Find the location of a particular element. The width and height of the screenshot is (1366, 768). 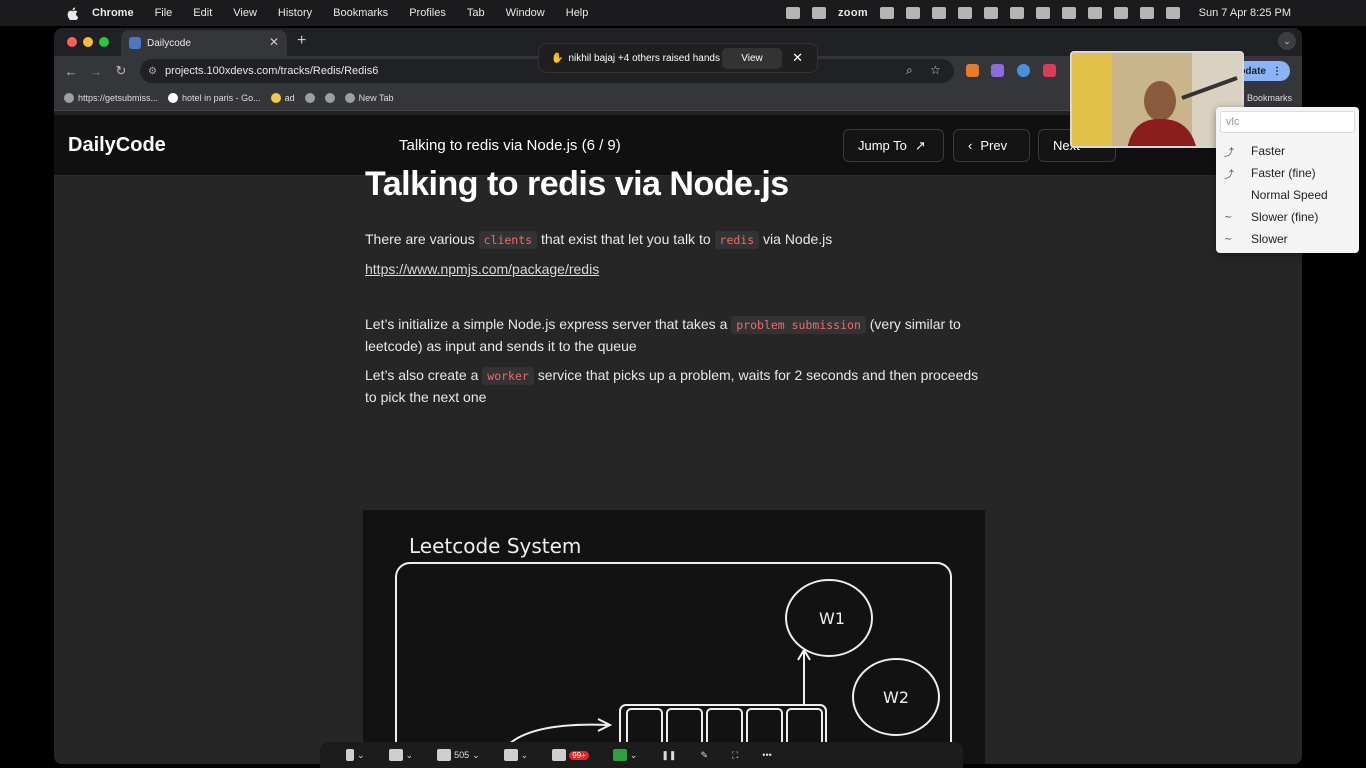

tab-close-icon: ✕ is located at coordinates (274, 42).